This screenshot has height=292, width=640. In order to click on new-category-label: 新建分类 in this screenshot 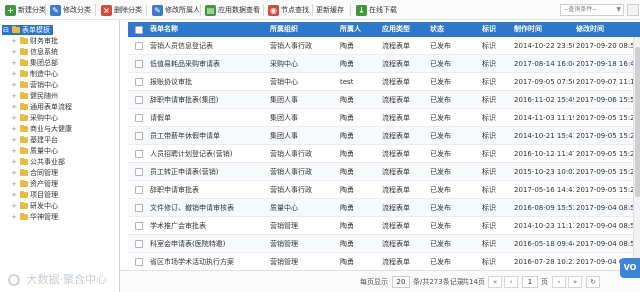, I will do `click(32, 10)`.